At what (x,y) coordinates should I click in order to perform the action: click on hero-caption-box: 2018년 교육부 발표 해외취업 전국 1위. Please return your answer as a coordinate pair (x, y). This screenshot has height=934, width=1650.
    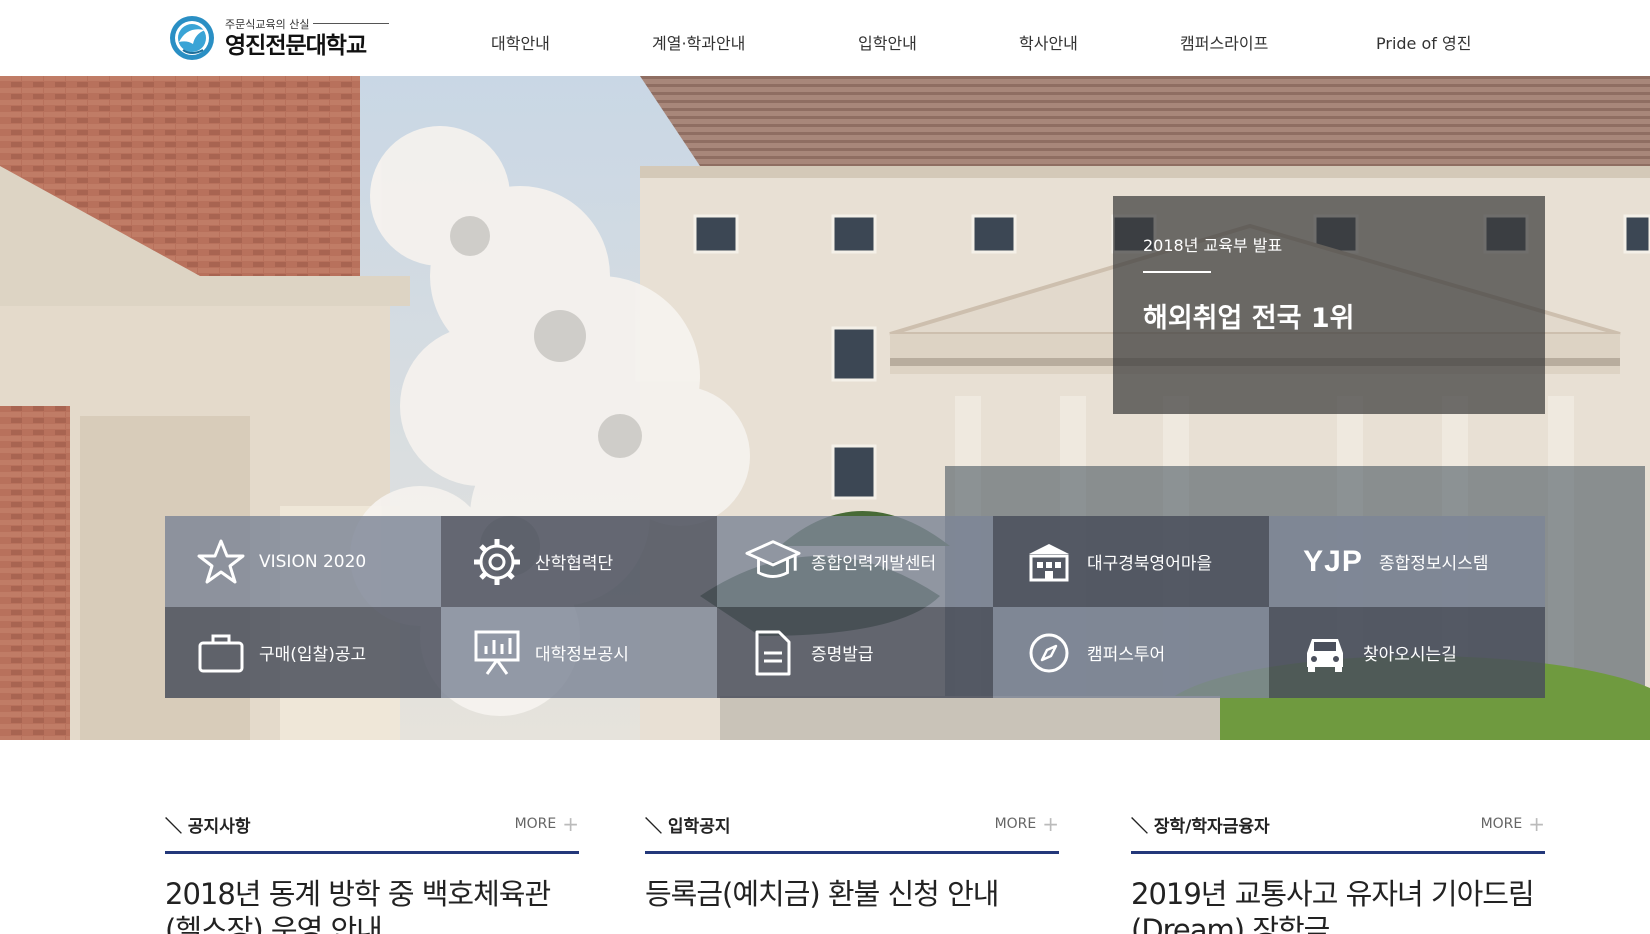
    Looking at the image, I should click on (1329, 305).